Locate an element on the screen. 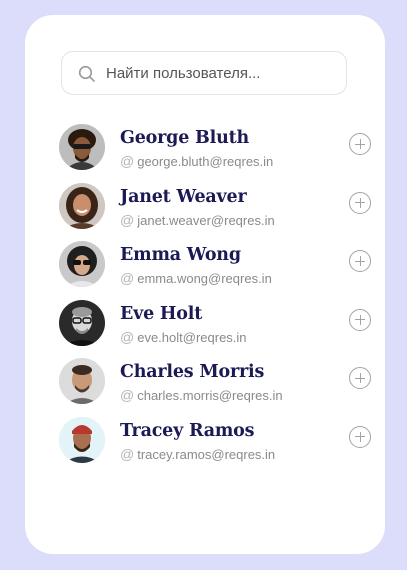 The width and height of the screenshot is (407, 570). search-input is located at coordinates (221, 73).